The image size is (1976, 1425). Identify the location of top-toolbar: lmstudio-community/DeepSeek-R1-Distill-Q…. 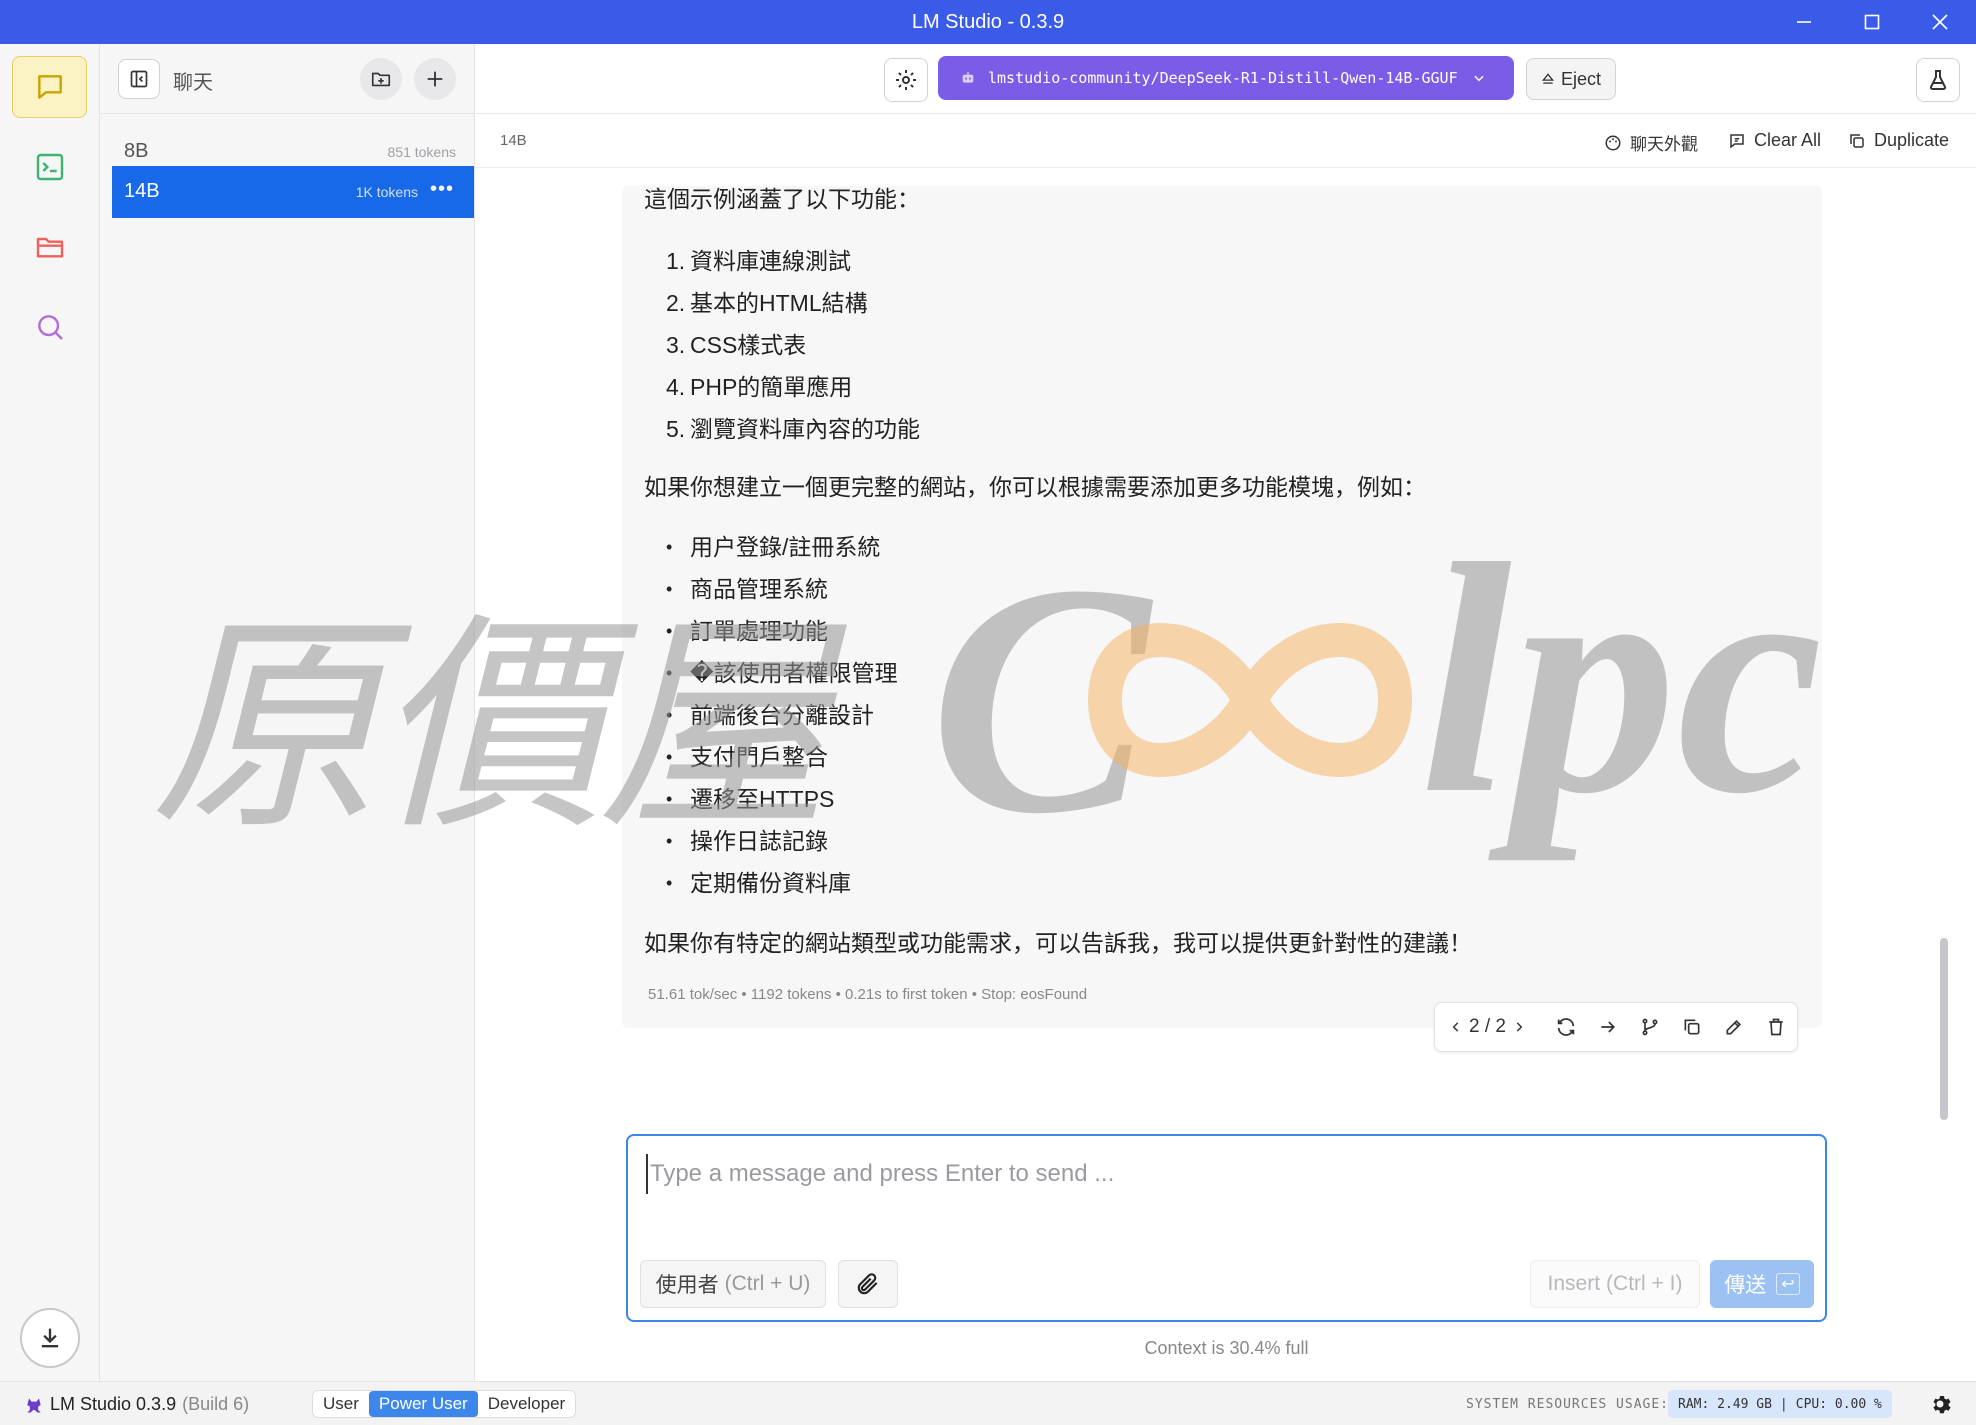
(1226, 79).